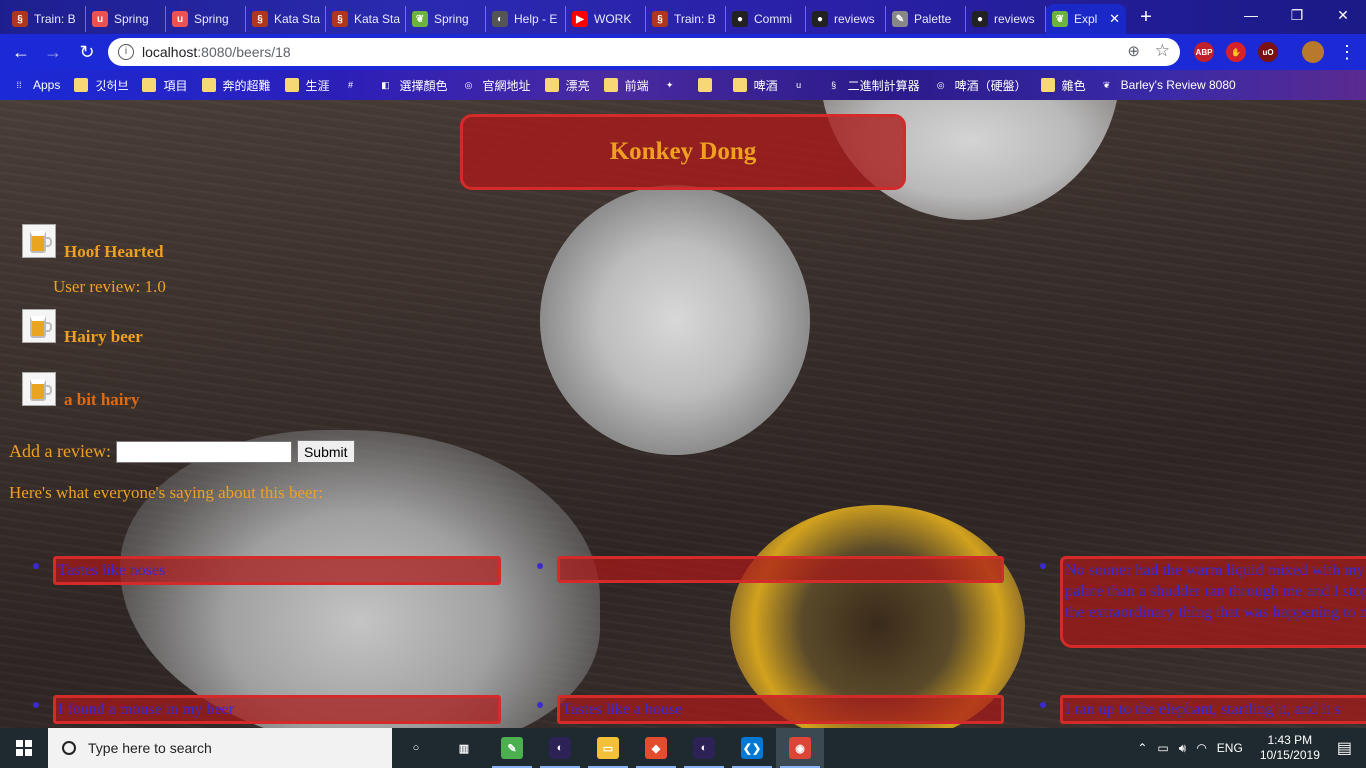 Image resolution: width=1366 pixels, height=768 pixels. I want to click on bookmark-item: § 二進制計算器, so click(873, 85).